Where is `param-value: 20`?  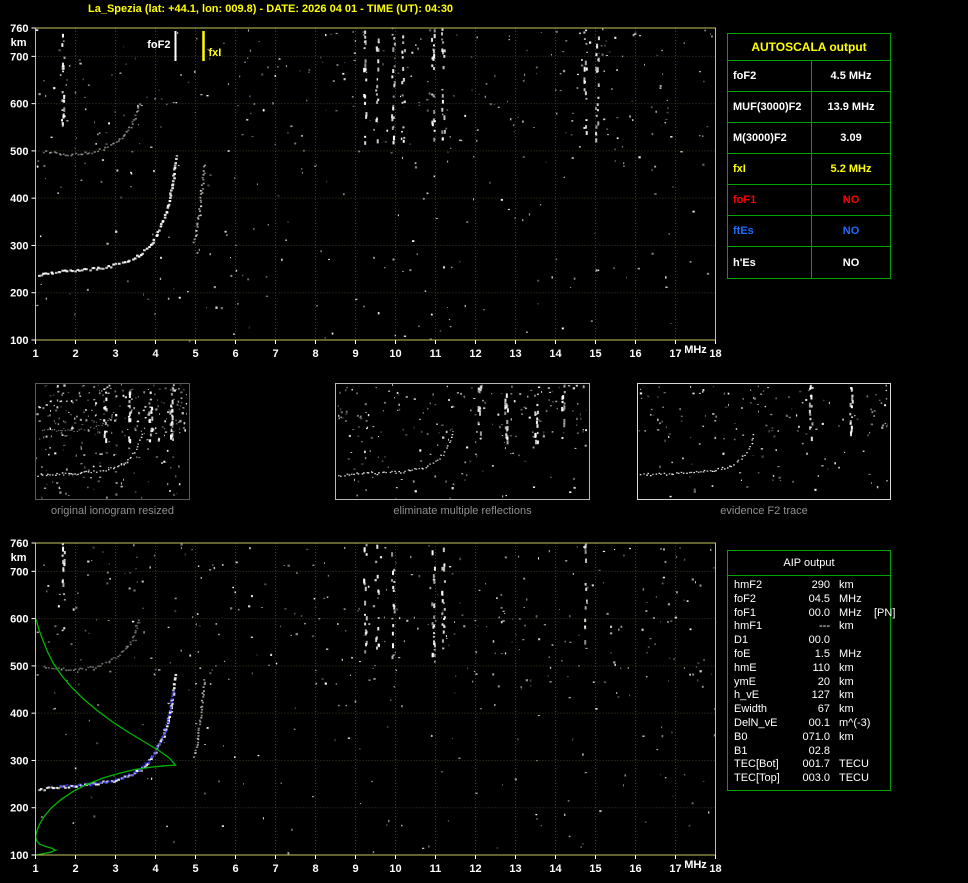
param-value: 20 is located at coordinates (823, 681).